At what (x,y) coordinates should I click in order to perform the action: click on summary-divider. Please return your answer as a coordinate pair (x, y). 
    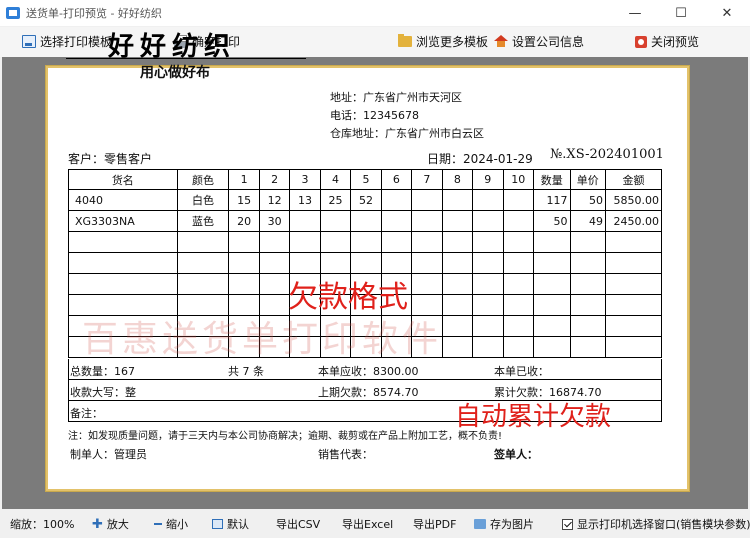
    Looking at the image, I should click on (365, 379).